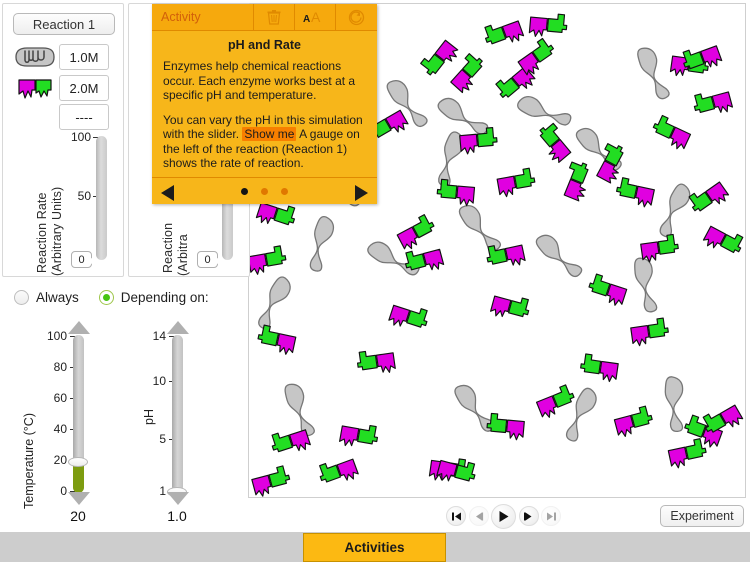 The height and width of the screenshot is (562, 750). What do you see at coordinates (149, 417) in the screenshot?
I see `ph-slider-label: pH` at bounding box center [149, 417].